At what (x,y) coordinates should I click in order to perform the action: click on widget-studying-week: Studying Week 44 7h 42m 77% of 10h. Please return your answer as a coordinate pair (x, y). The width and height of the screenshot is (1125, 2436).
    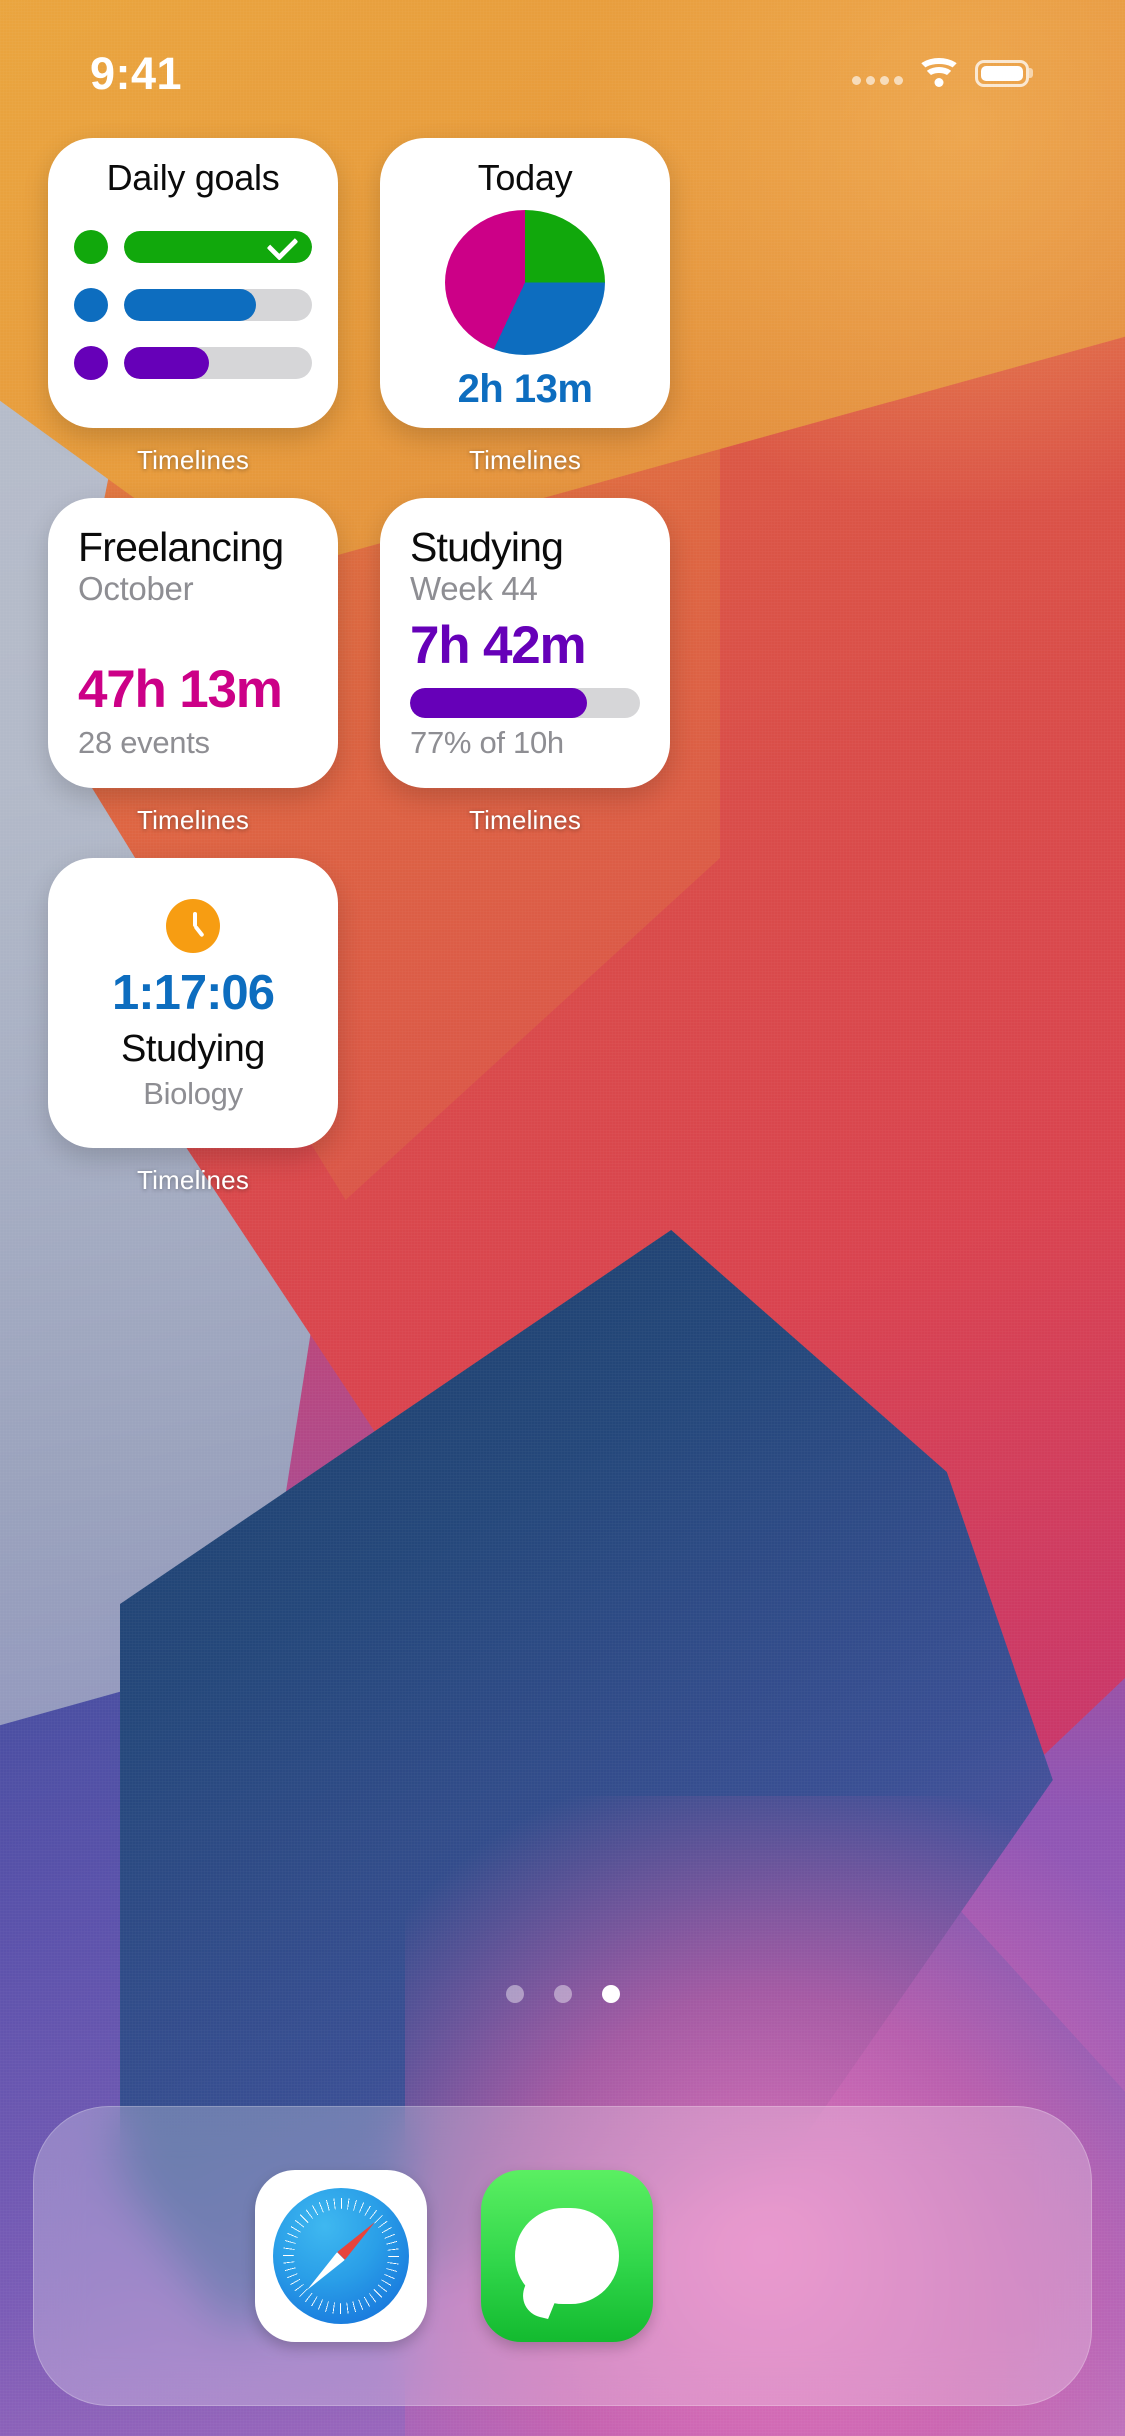
    Looking at the image, I should click on (525, 643).